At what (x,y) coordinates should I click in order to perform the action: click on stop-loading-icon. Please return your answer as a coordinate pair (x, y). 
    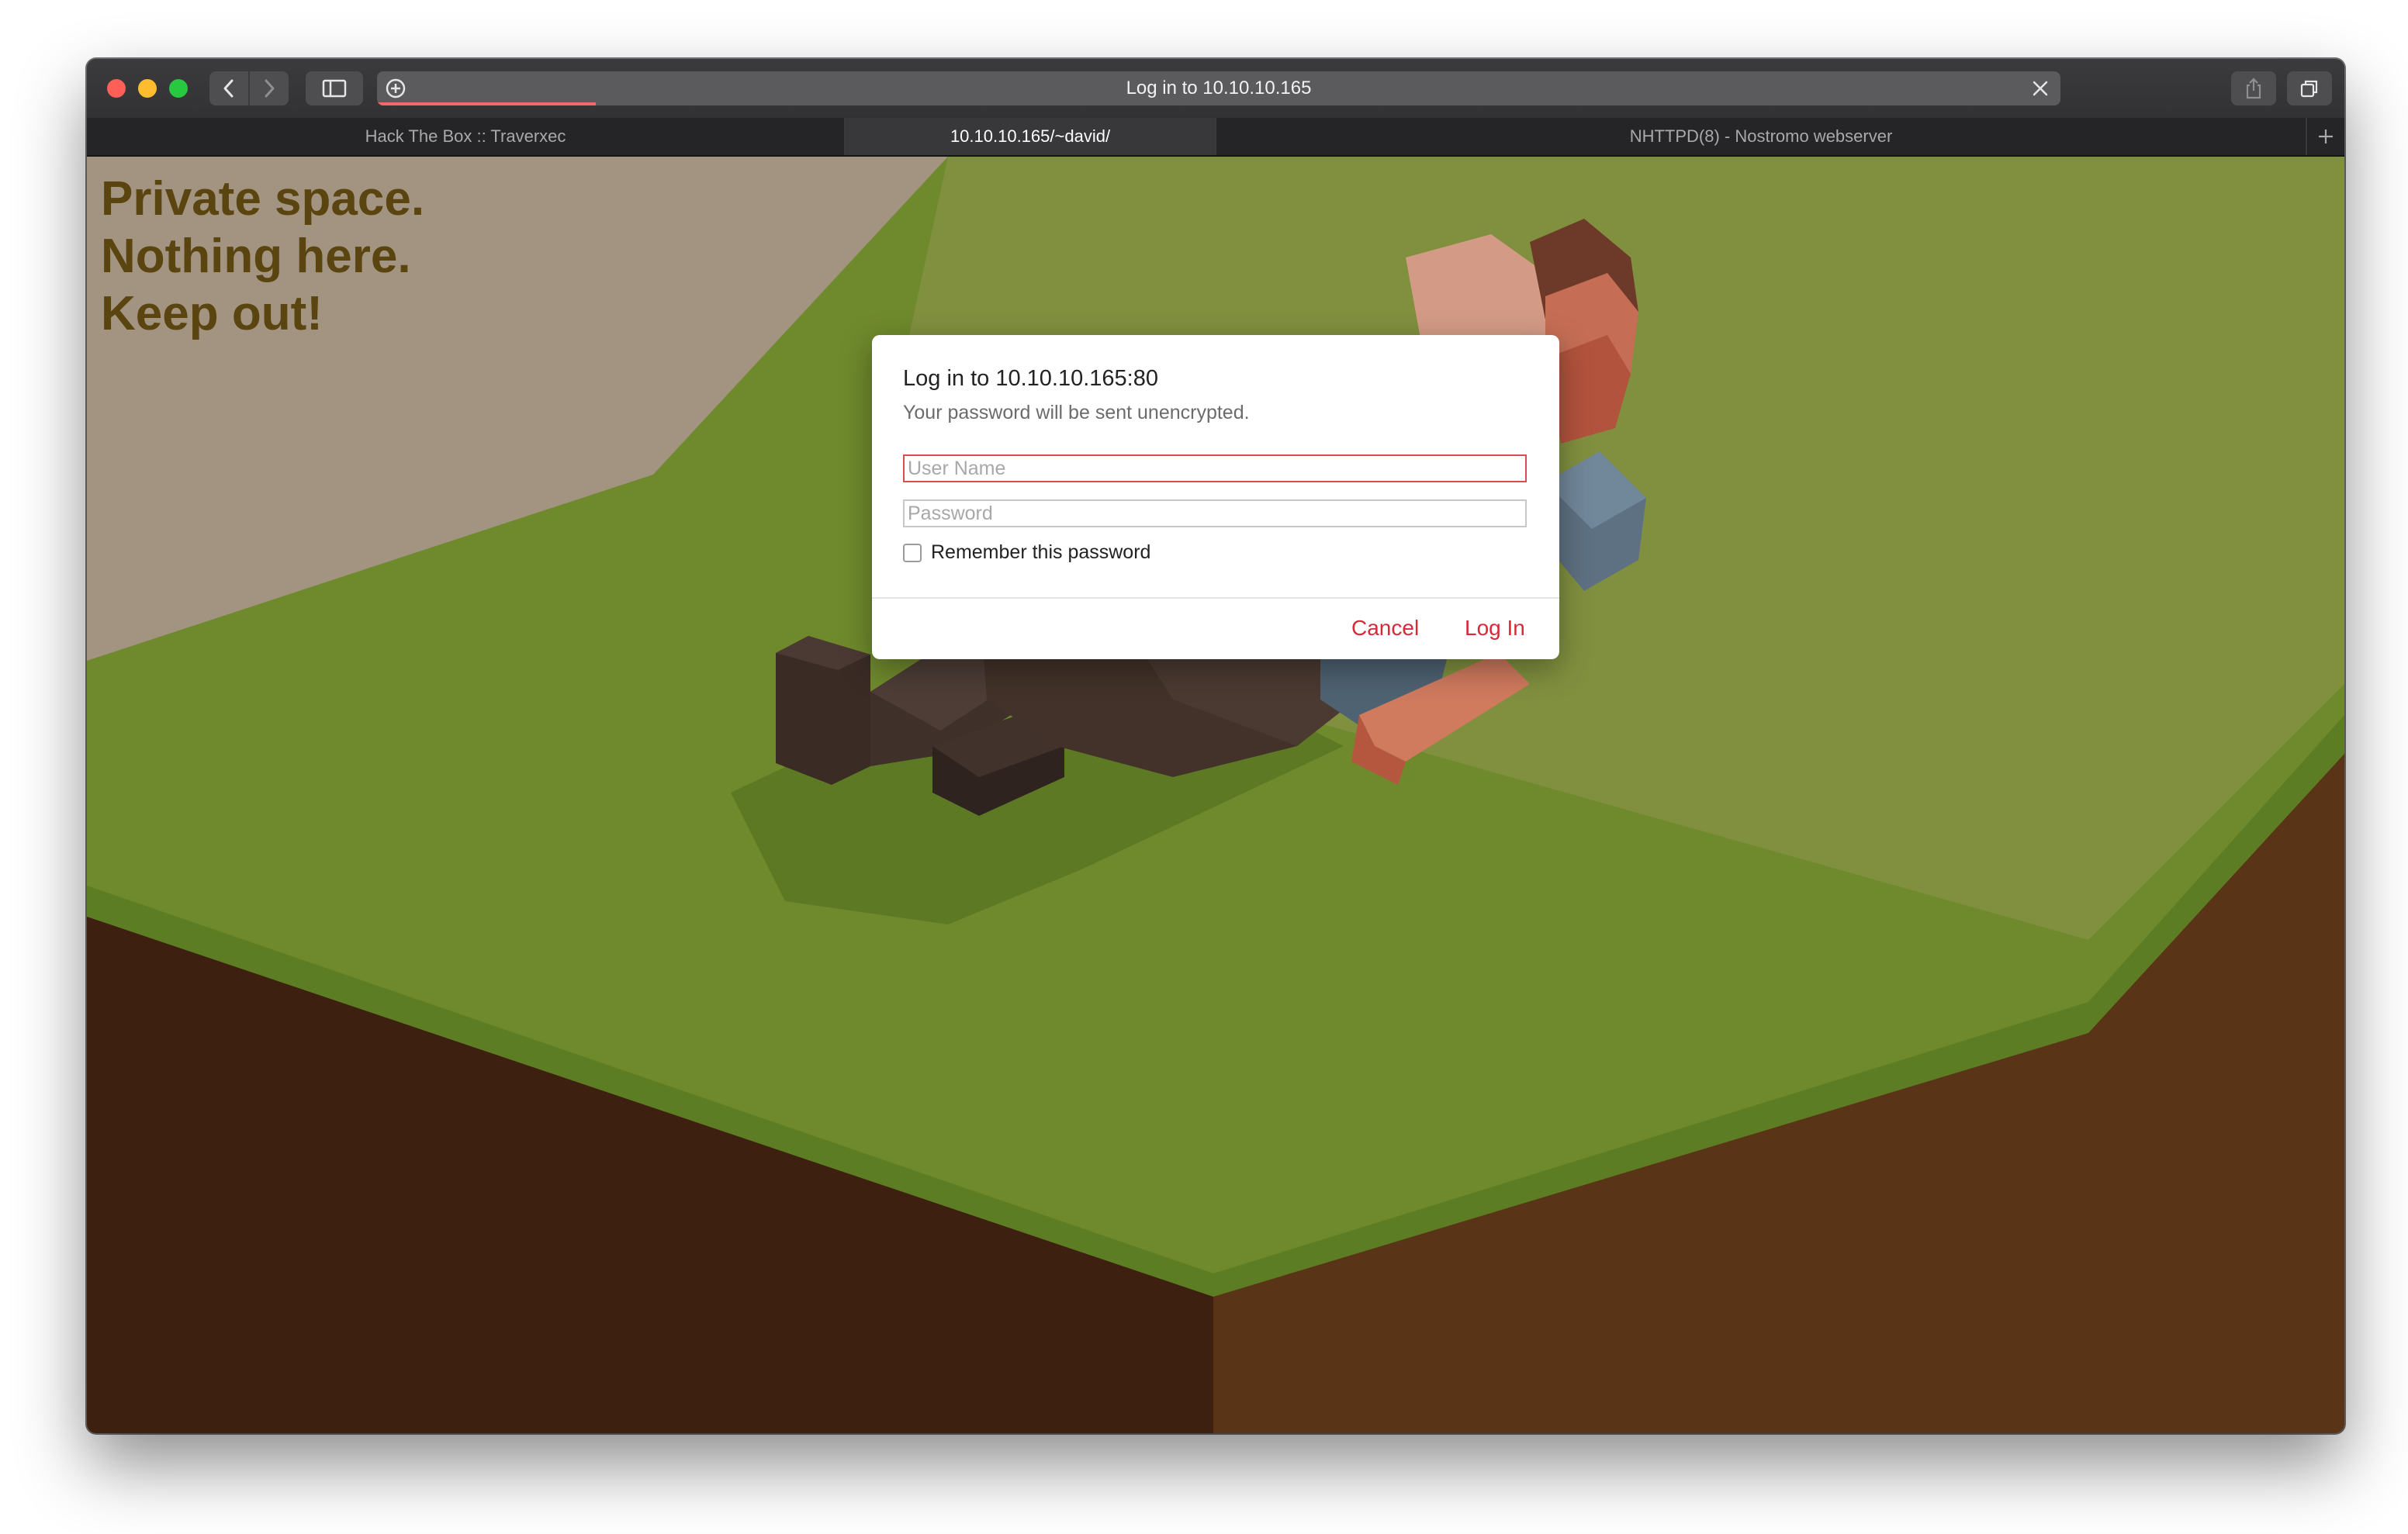
    Looking at the image, I should click on (2040, 88).